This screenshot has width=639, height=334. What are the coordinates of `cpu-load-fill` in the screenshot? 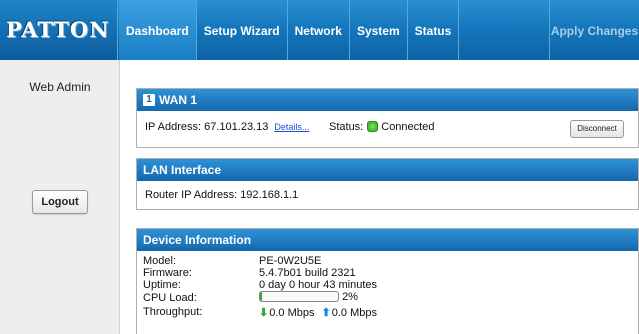 It's located at (261, 296).